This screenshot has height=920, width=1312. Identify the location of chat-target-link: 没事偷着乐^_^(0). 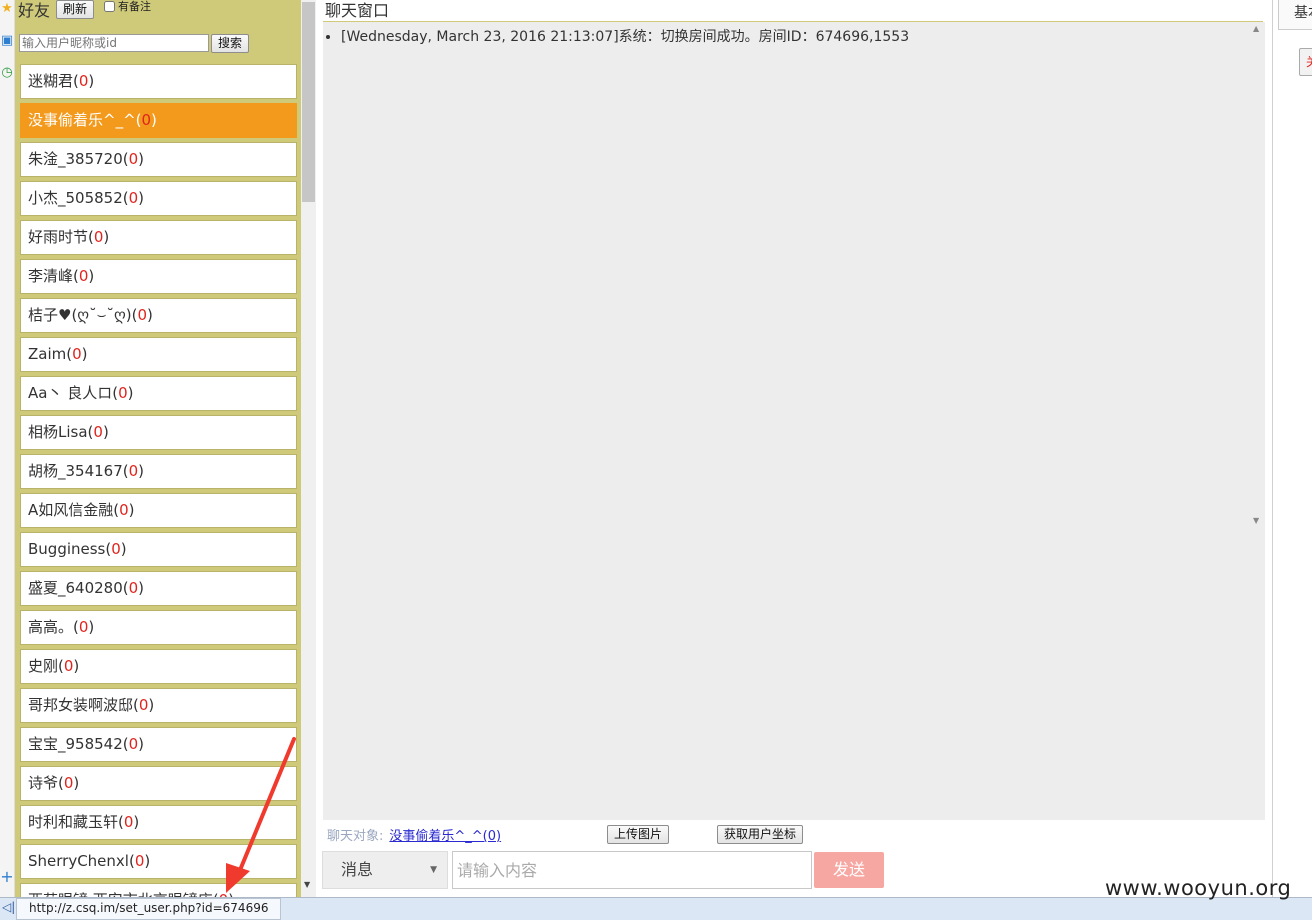
(445, 834).